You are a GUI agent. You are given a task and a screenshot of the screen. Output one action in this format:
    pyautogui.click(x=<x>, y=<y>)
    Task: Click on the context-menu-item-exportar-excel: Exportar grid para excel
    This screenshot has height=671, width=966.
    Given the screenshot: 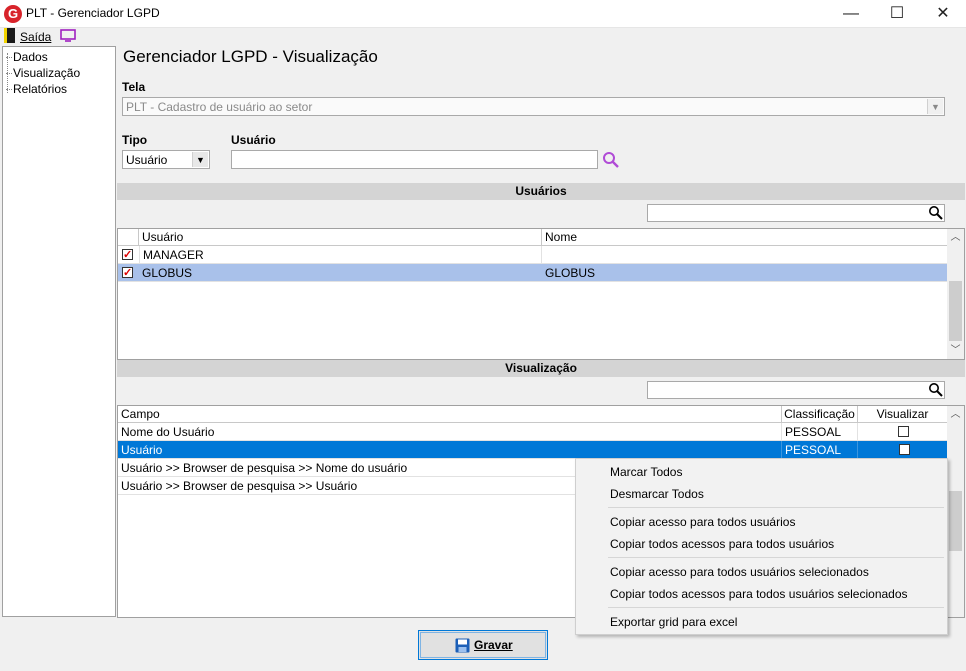 What is the action you would take?
    pyautogui.click(x=673, y=622)
    